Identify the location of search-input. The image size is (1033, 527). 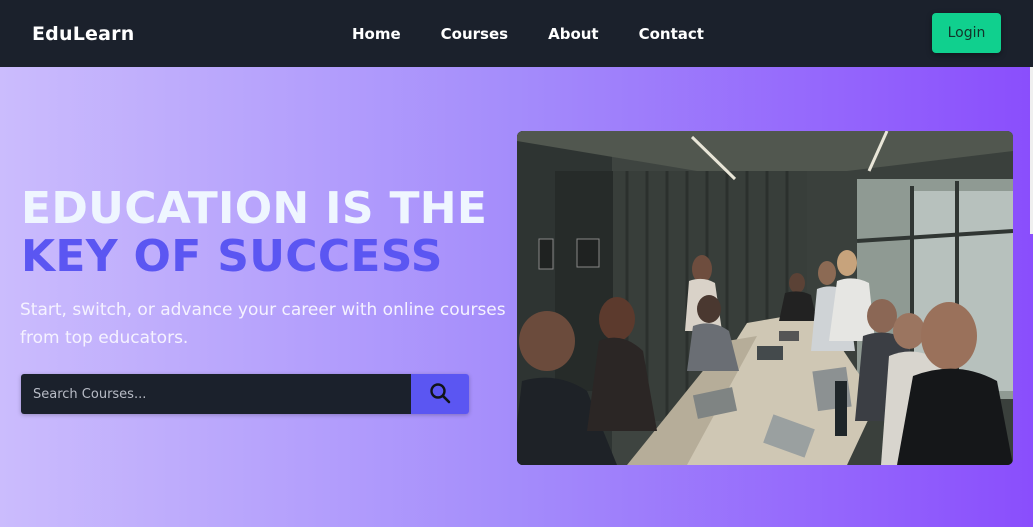
(216, 394).